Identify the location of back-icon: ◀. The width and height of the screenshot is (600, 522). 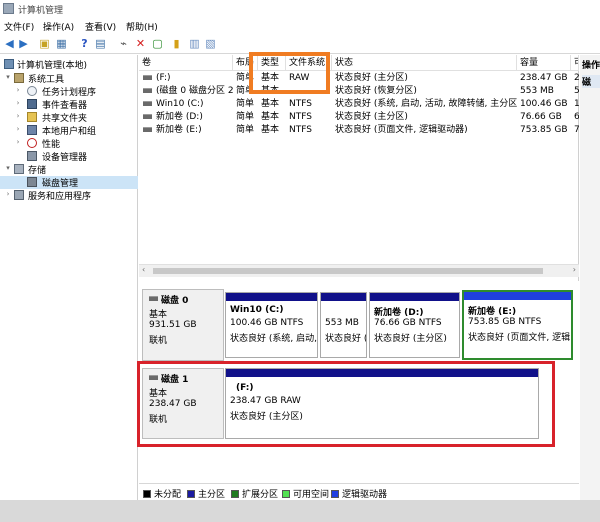
(9, 43).